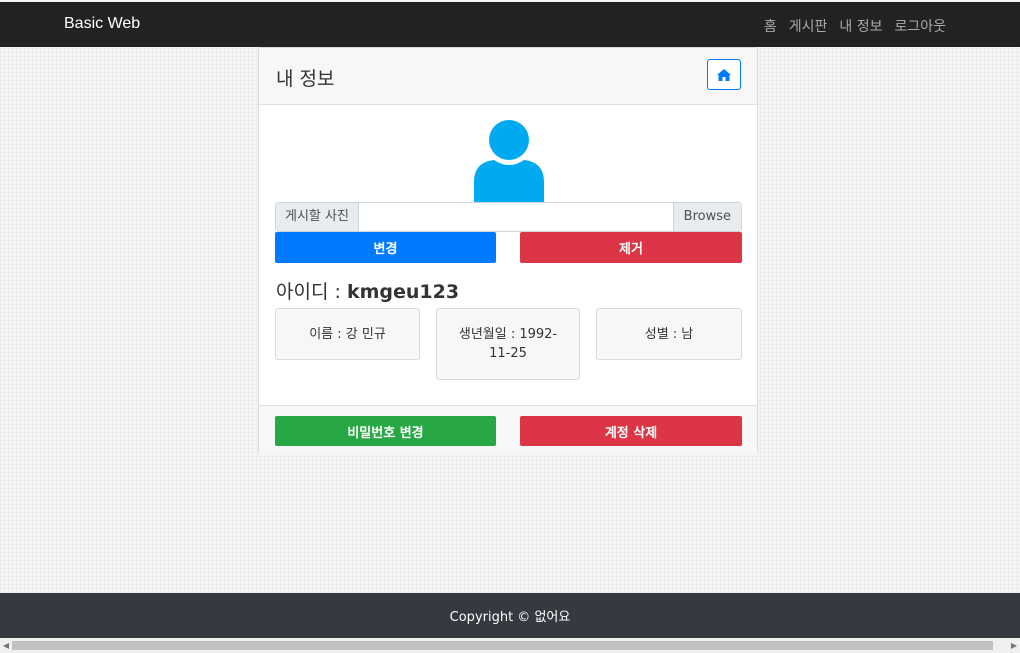 Image resolution: width=1020 pixels, height=653 pixels. What do you see at coordinates (770, 26) in the screenshot?
I see `nav-home: 홈` at bounding box center [770, 26].